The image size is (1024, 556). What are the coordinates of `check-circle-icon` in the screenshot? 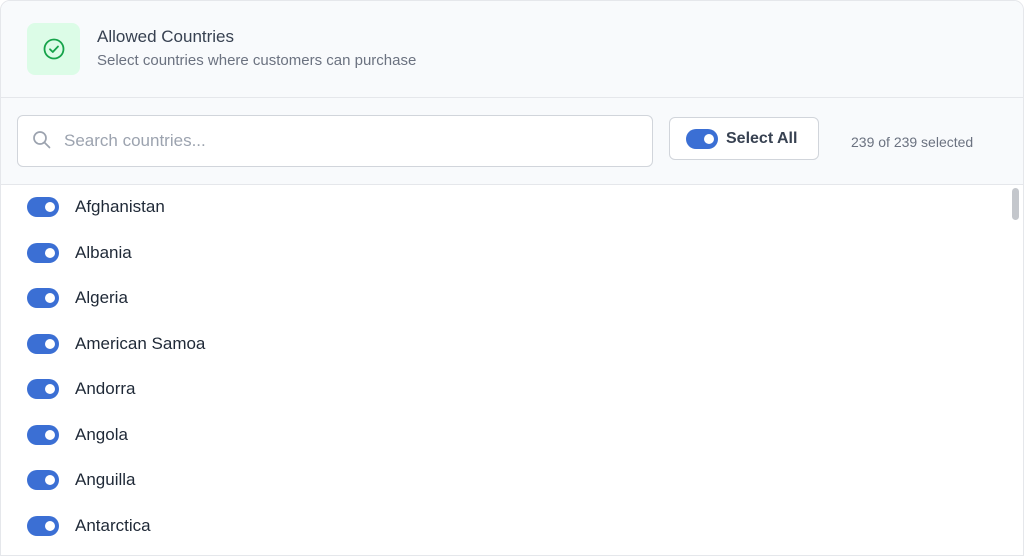 It's located at (53, 49).